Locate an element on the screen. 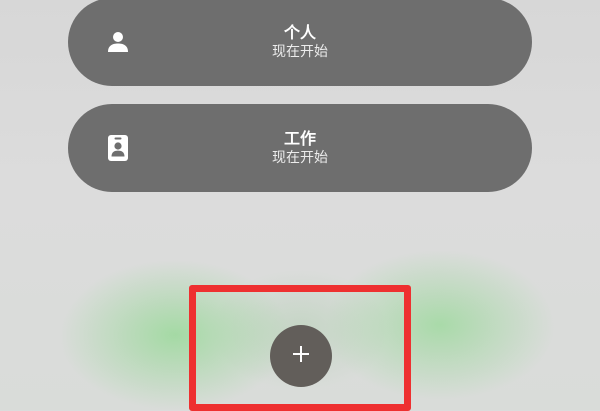 The image size is (600, 411). profile-title: 个人 is located at coordinates (299, 32).